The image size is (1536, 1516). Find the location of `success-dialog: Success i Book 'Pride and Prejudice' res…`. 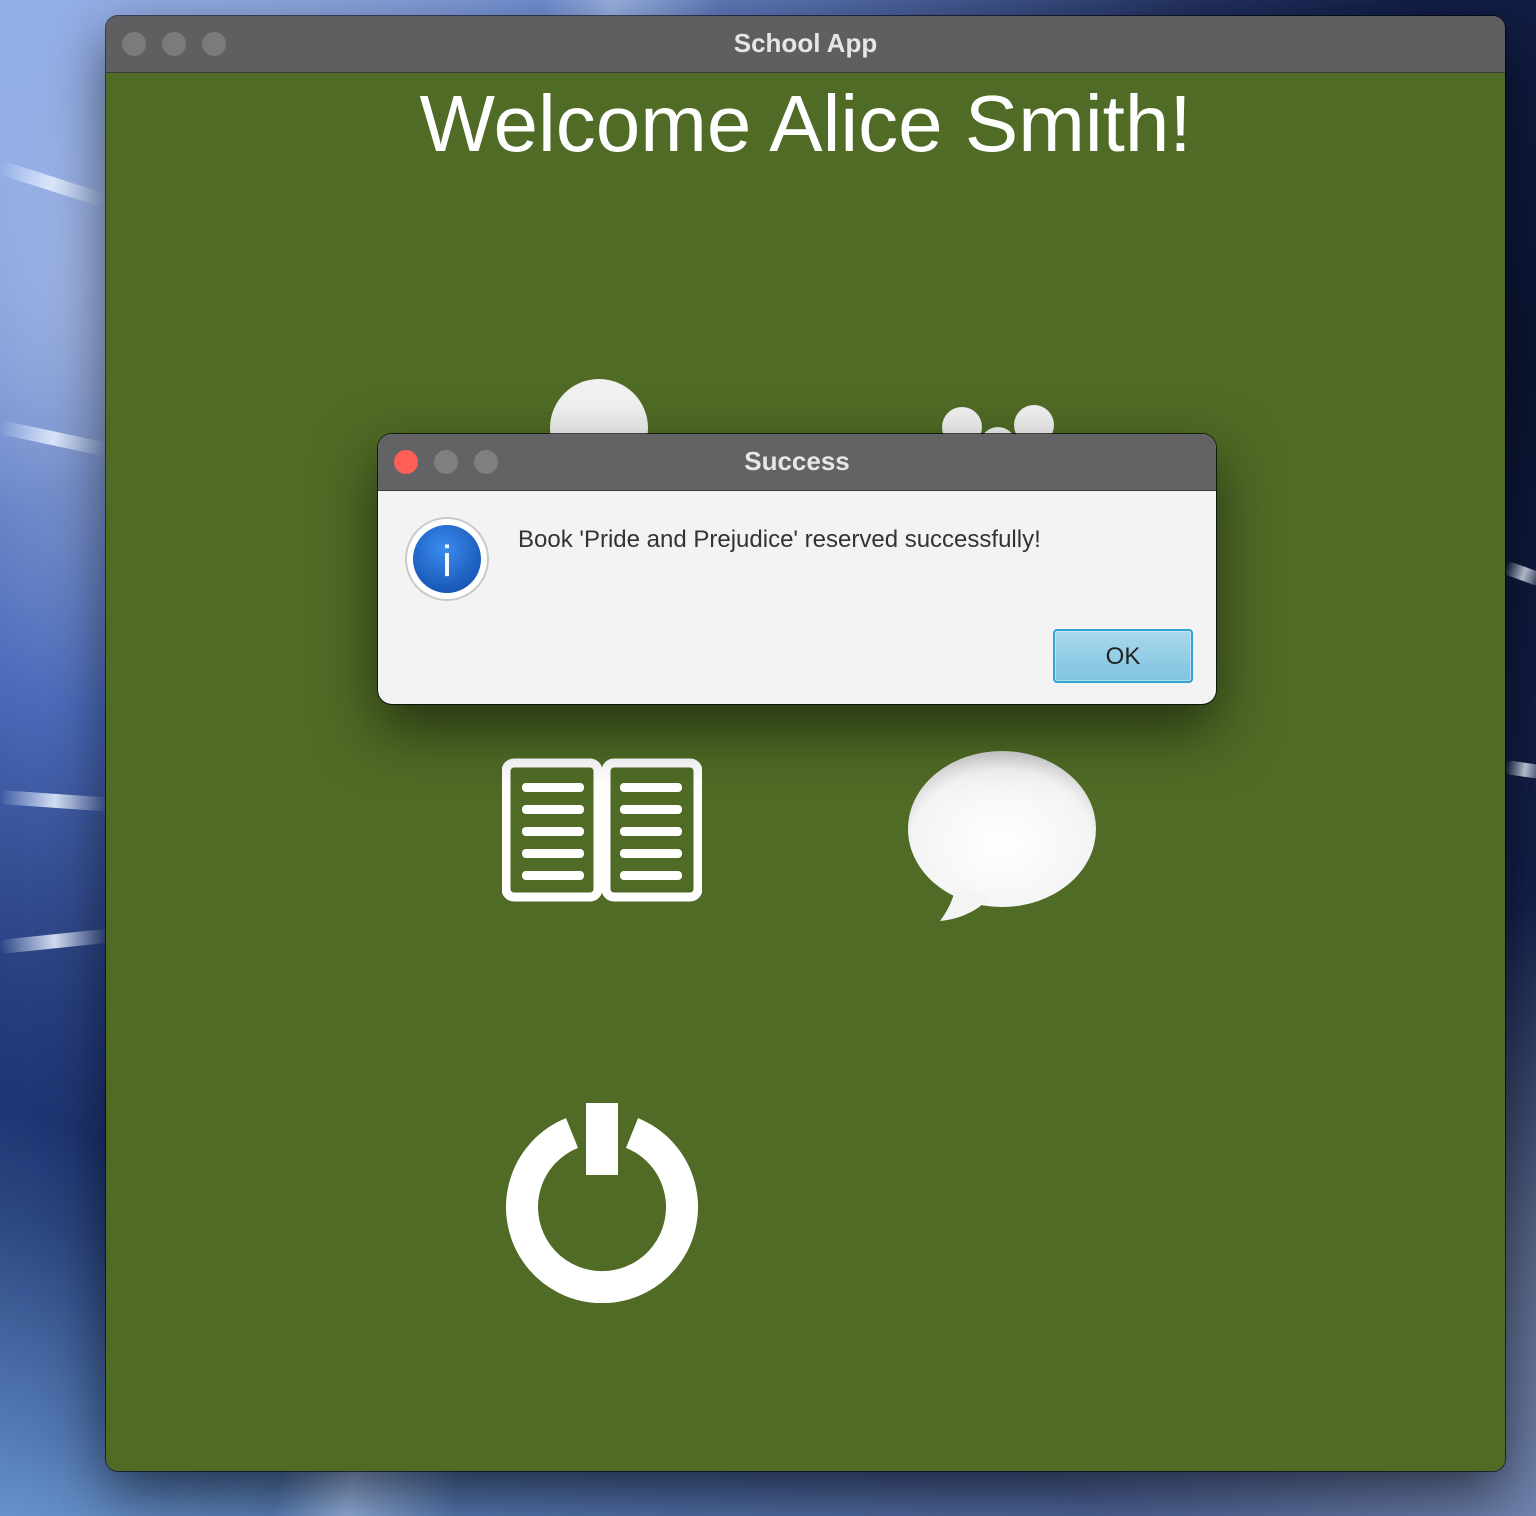

success-dialog: Success i Book 'Pride and Prejudice' res… is located at coordinates (797, 569).